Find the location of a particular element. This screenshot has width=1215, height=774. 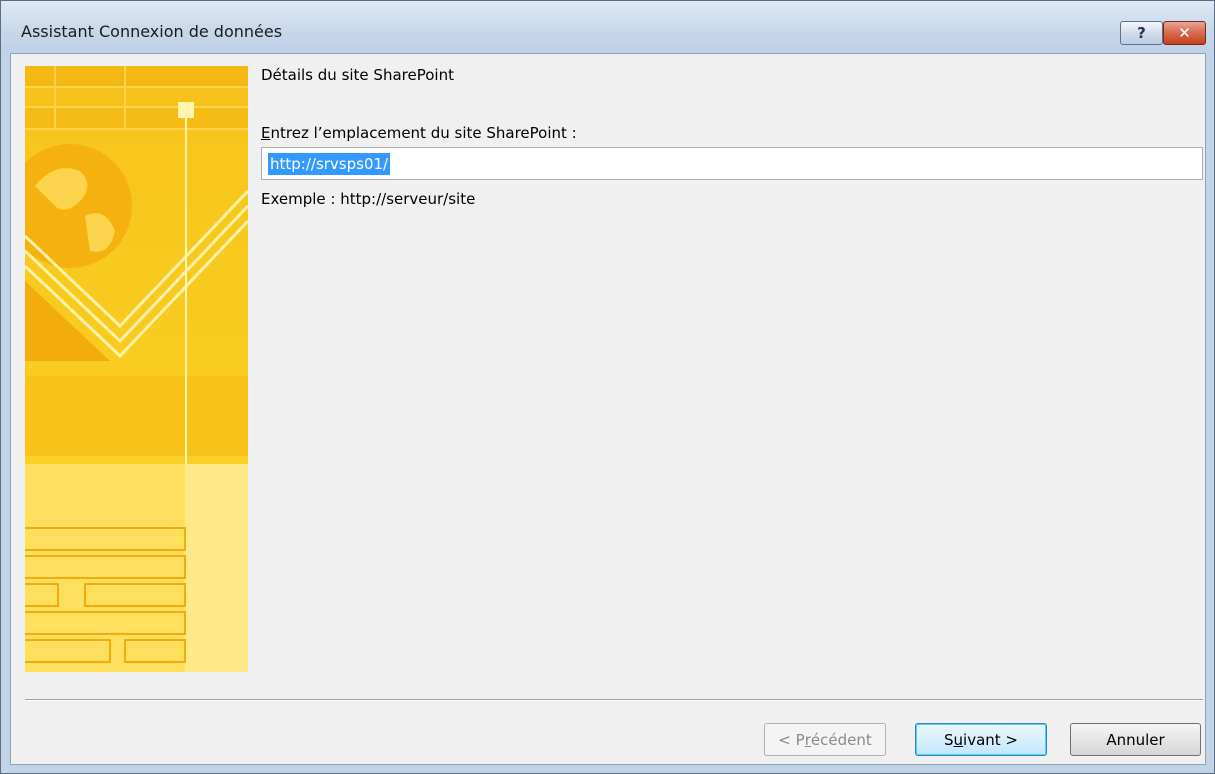

section-title: Détails du site SharePoint is located at coordinates (357, 75).